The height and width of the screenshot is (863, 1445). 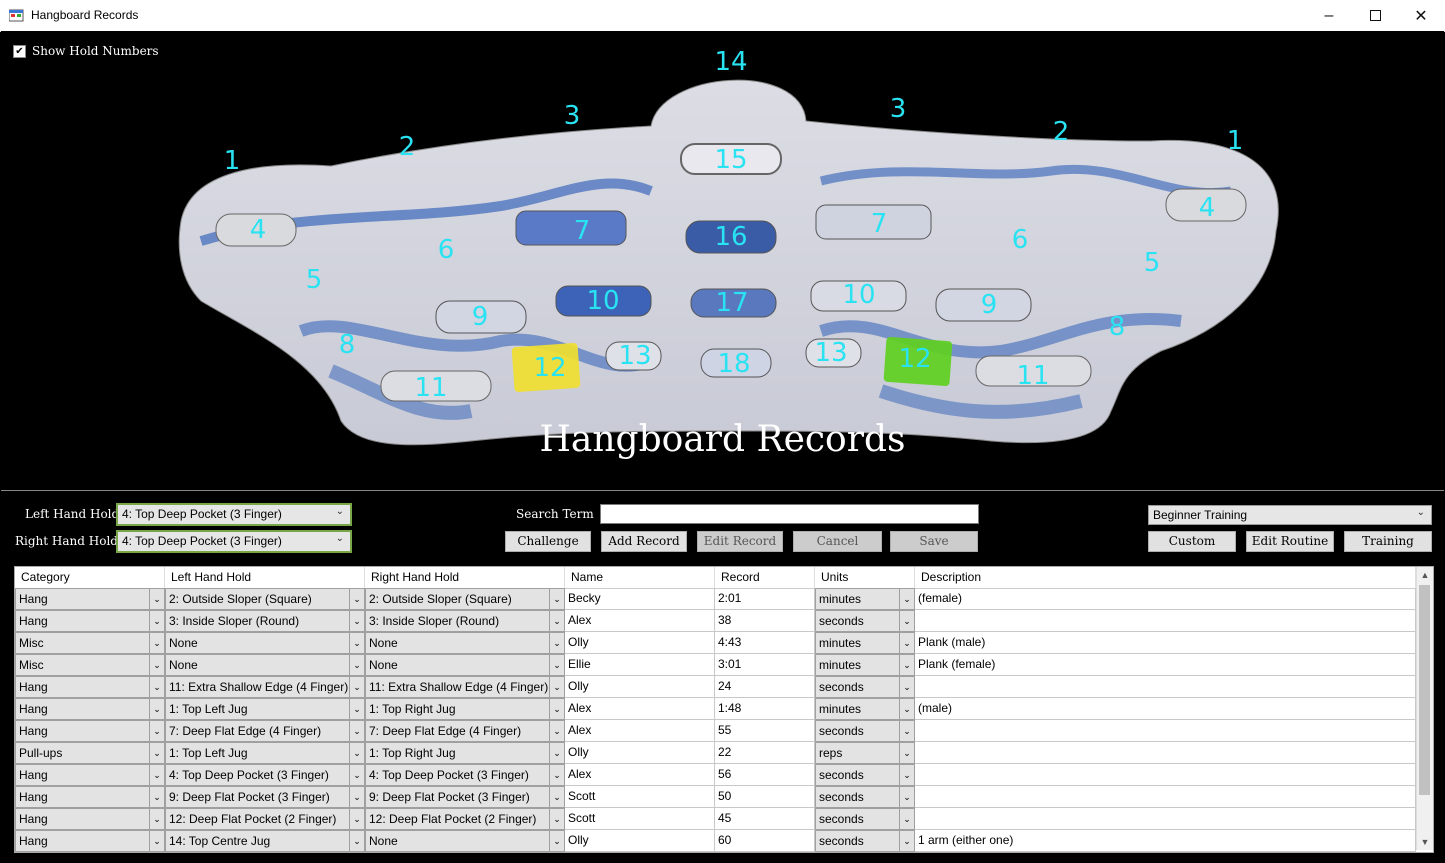 What do you see at coordinates (1165, 665) in the screenshot?
I see `table-cell: Plank (female)` at bounding box center [1165, 665].